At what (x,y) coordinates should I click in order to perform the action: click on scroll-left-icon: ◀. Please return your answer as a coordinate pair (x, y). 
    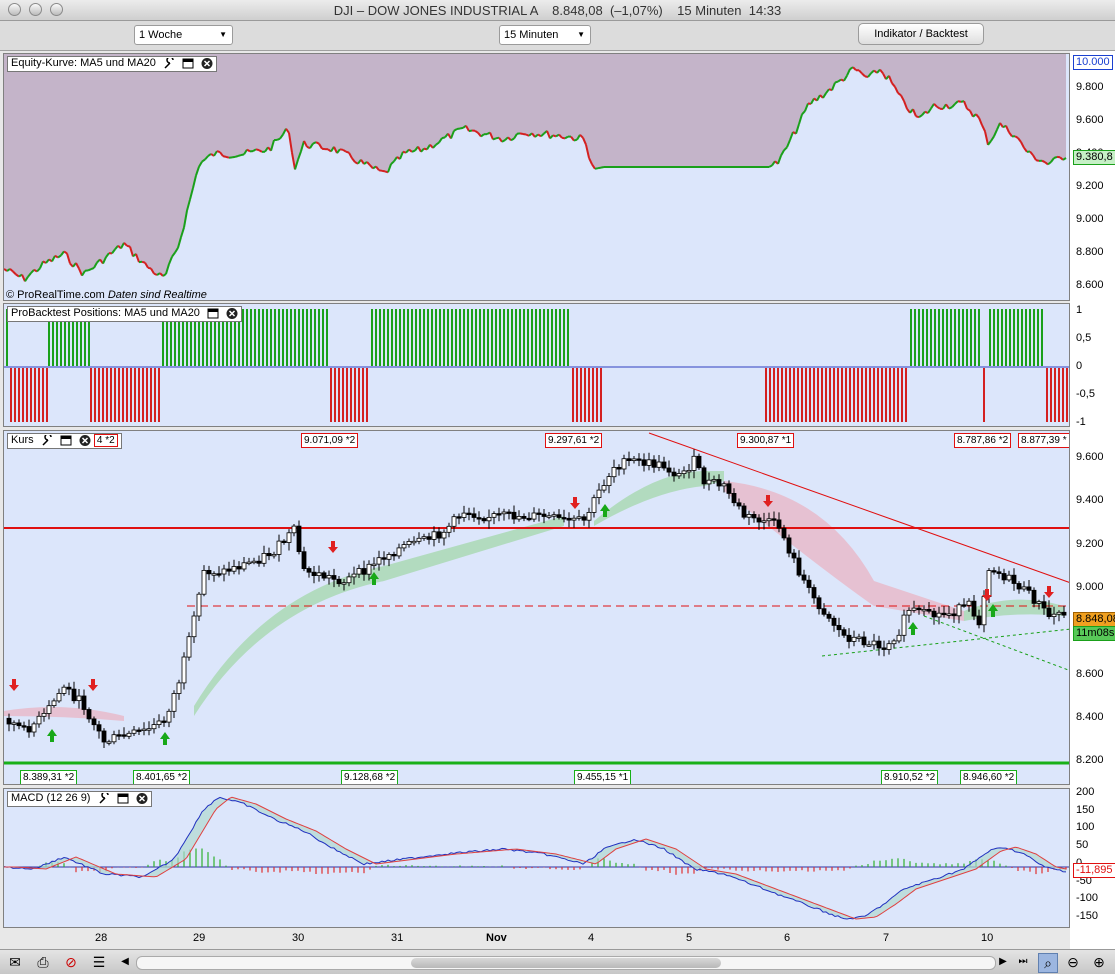
    Looking at the image, I should click on (125, 962).